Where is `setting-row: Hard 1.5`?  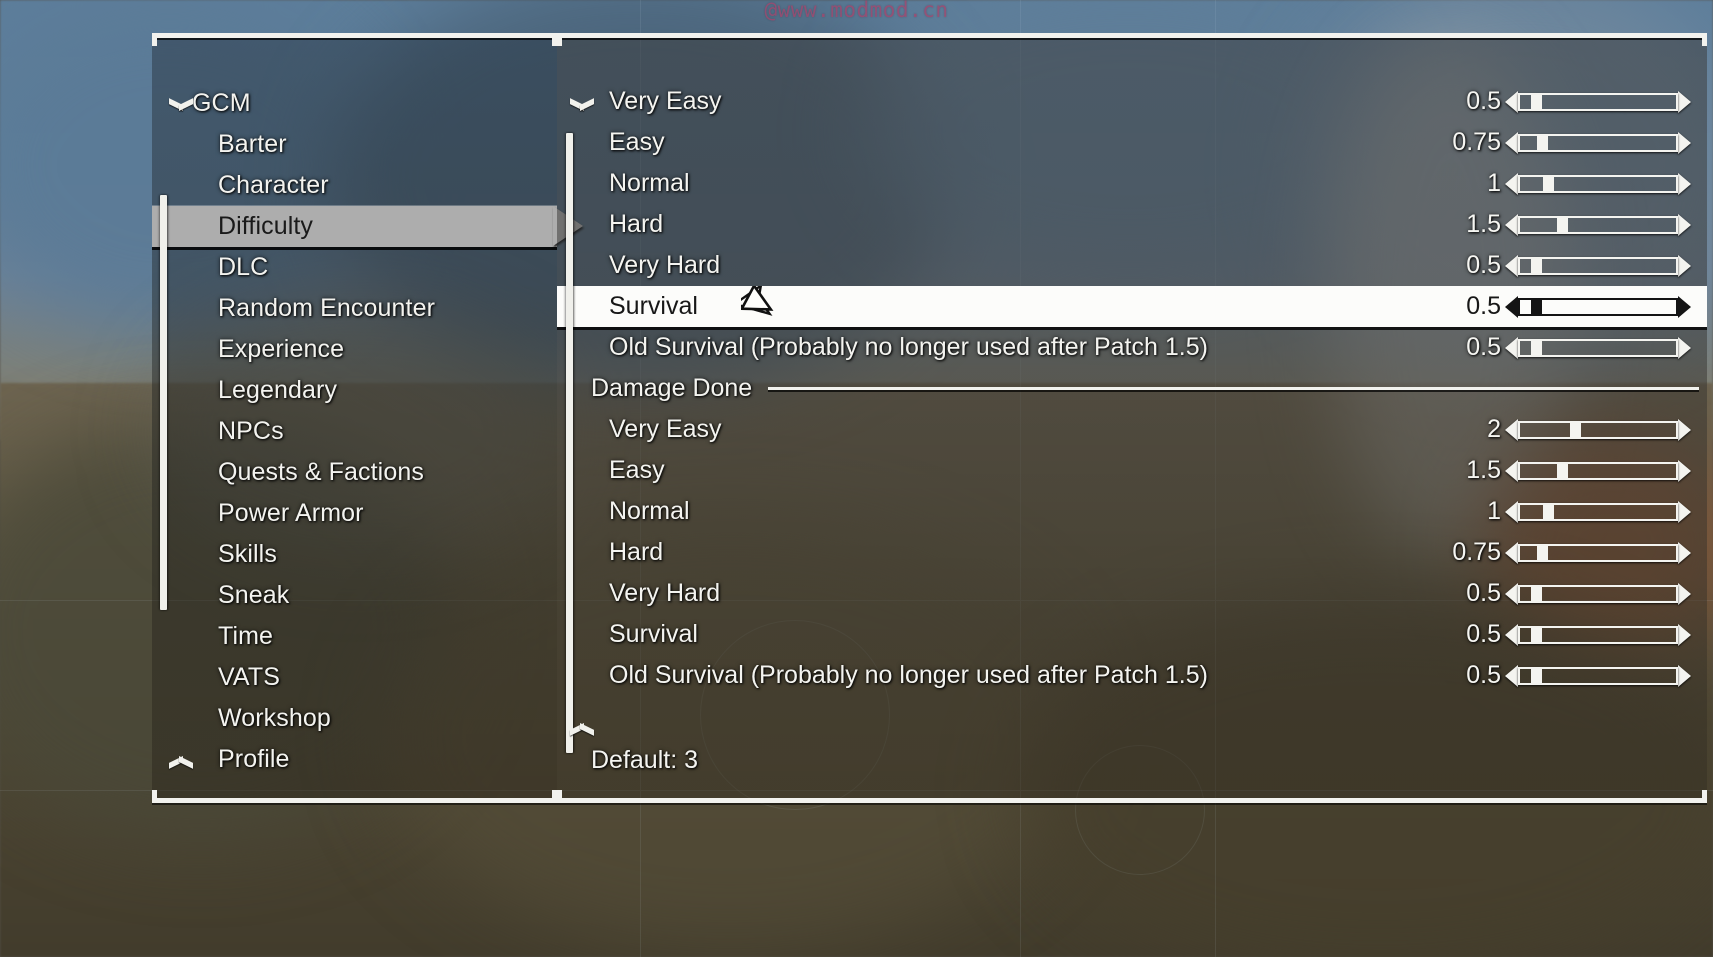 setting-row: Hard 1.5 is located at coordinates (1132, 224).